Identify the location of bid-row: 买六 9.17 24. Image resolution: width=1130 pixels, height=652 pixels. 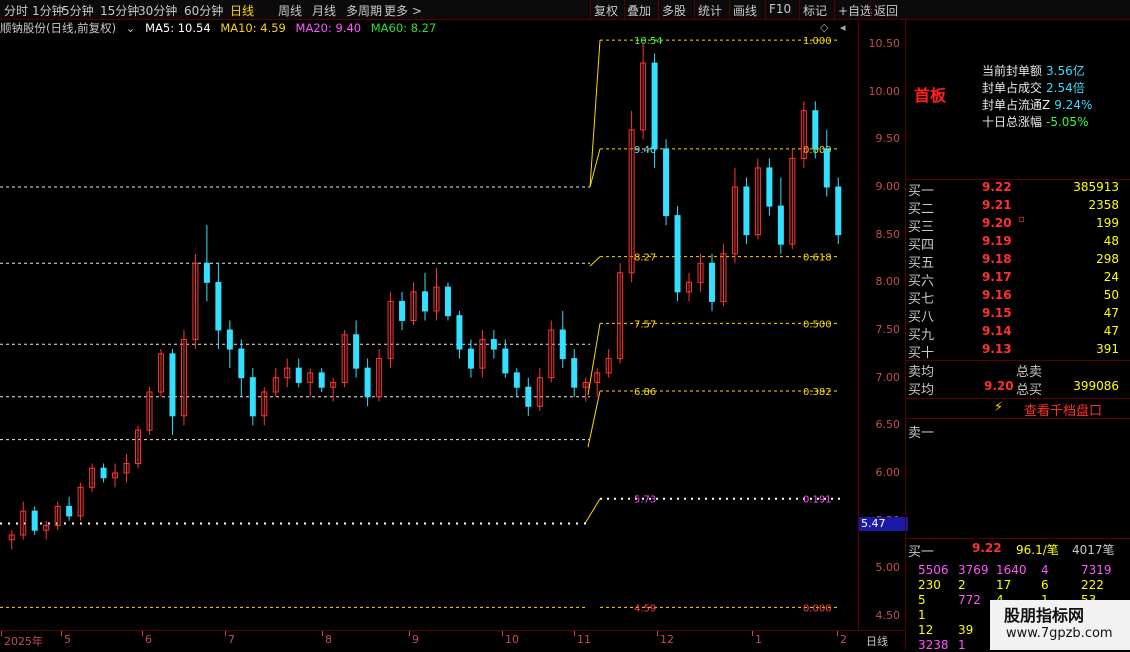
(1013, 279).